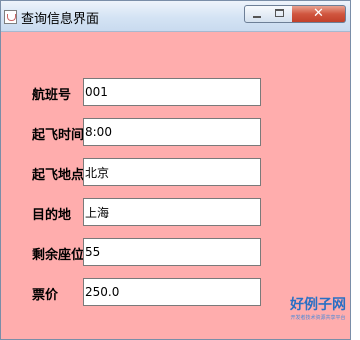  What do you see at coordinates (318, 305) in the screenshot?
I see `watermark-logo: 好例子网` at bounding box center [318, 305].